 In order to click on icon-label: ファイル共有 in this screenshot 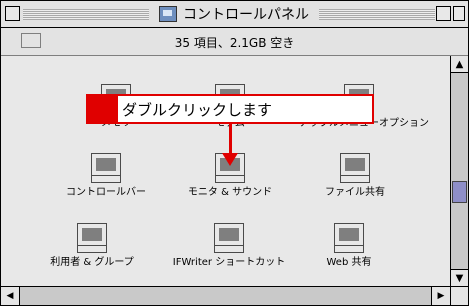, I will do `click(355, 192)`.